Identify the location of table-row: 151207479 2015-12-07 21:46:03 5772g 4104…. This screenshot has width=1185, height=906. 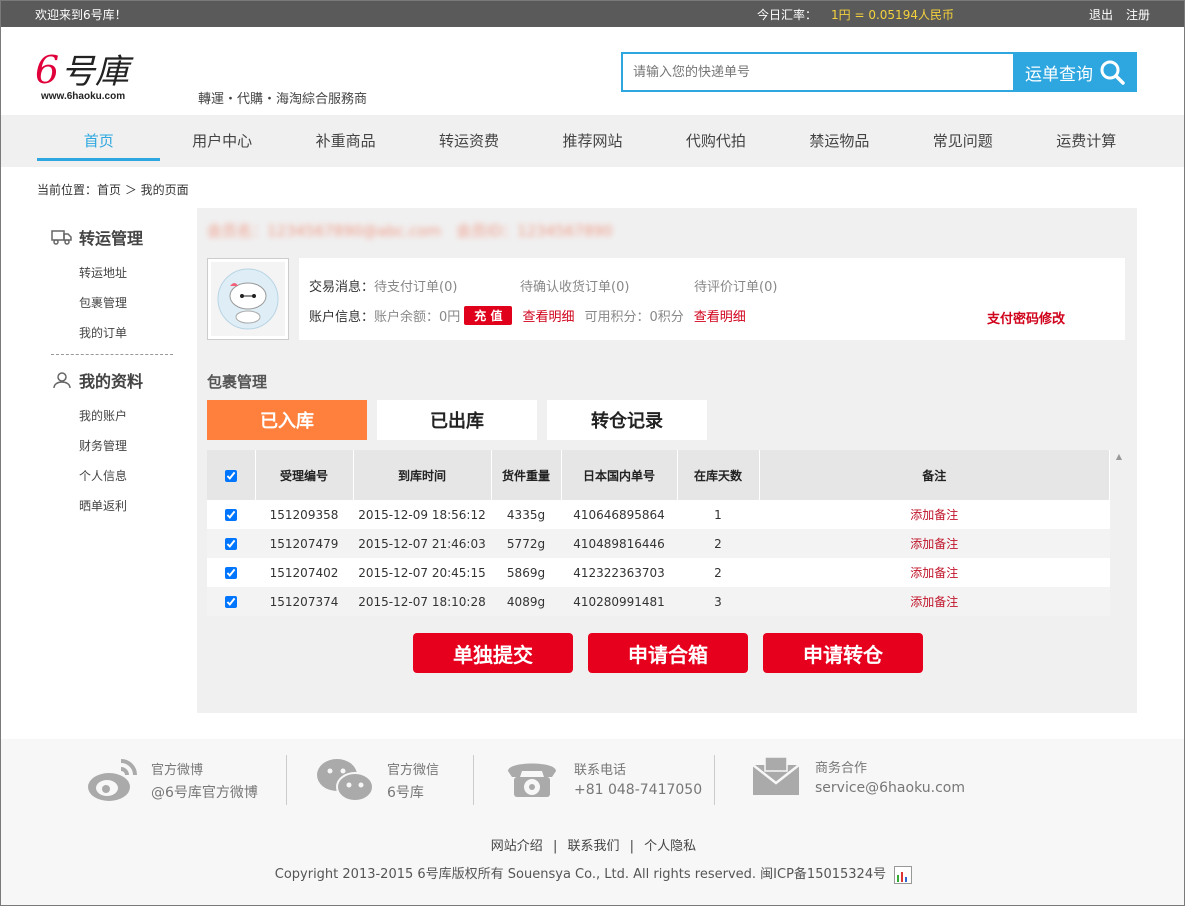
(658, 543).